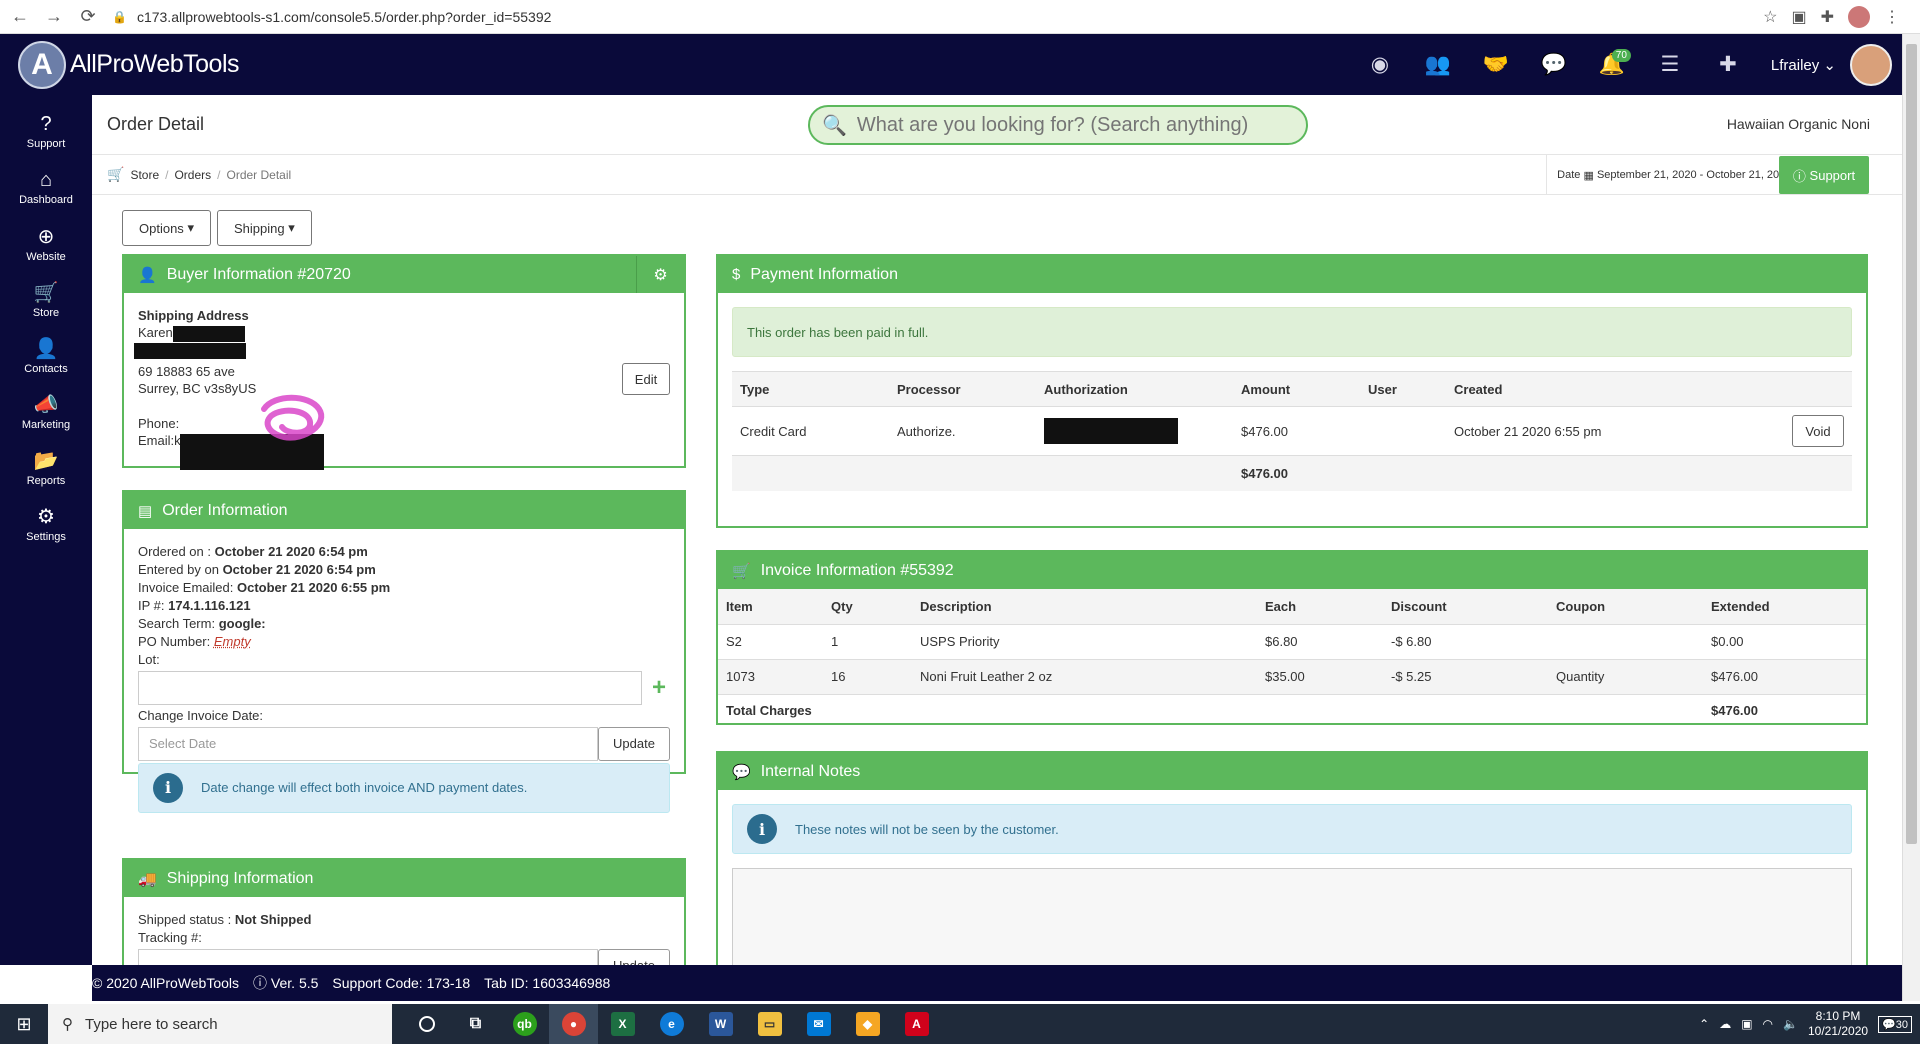 The image size is (1920, 1044). I want to click on app-icon: ◆, so click(867, 1024).